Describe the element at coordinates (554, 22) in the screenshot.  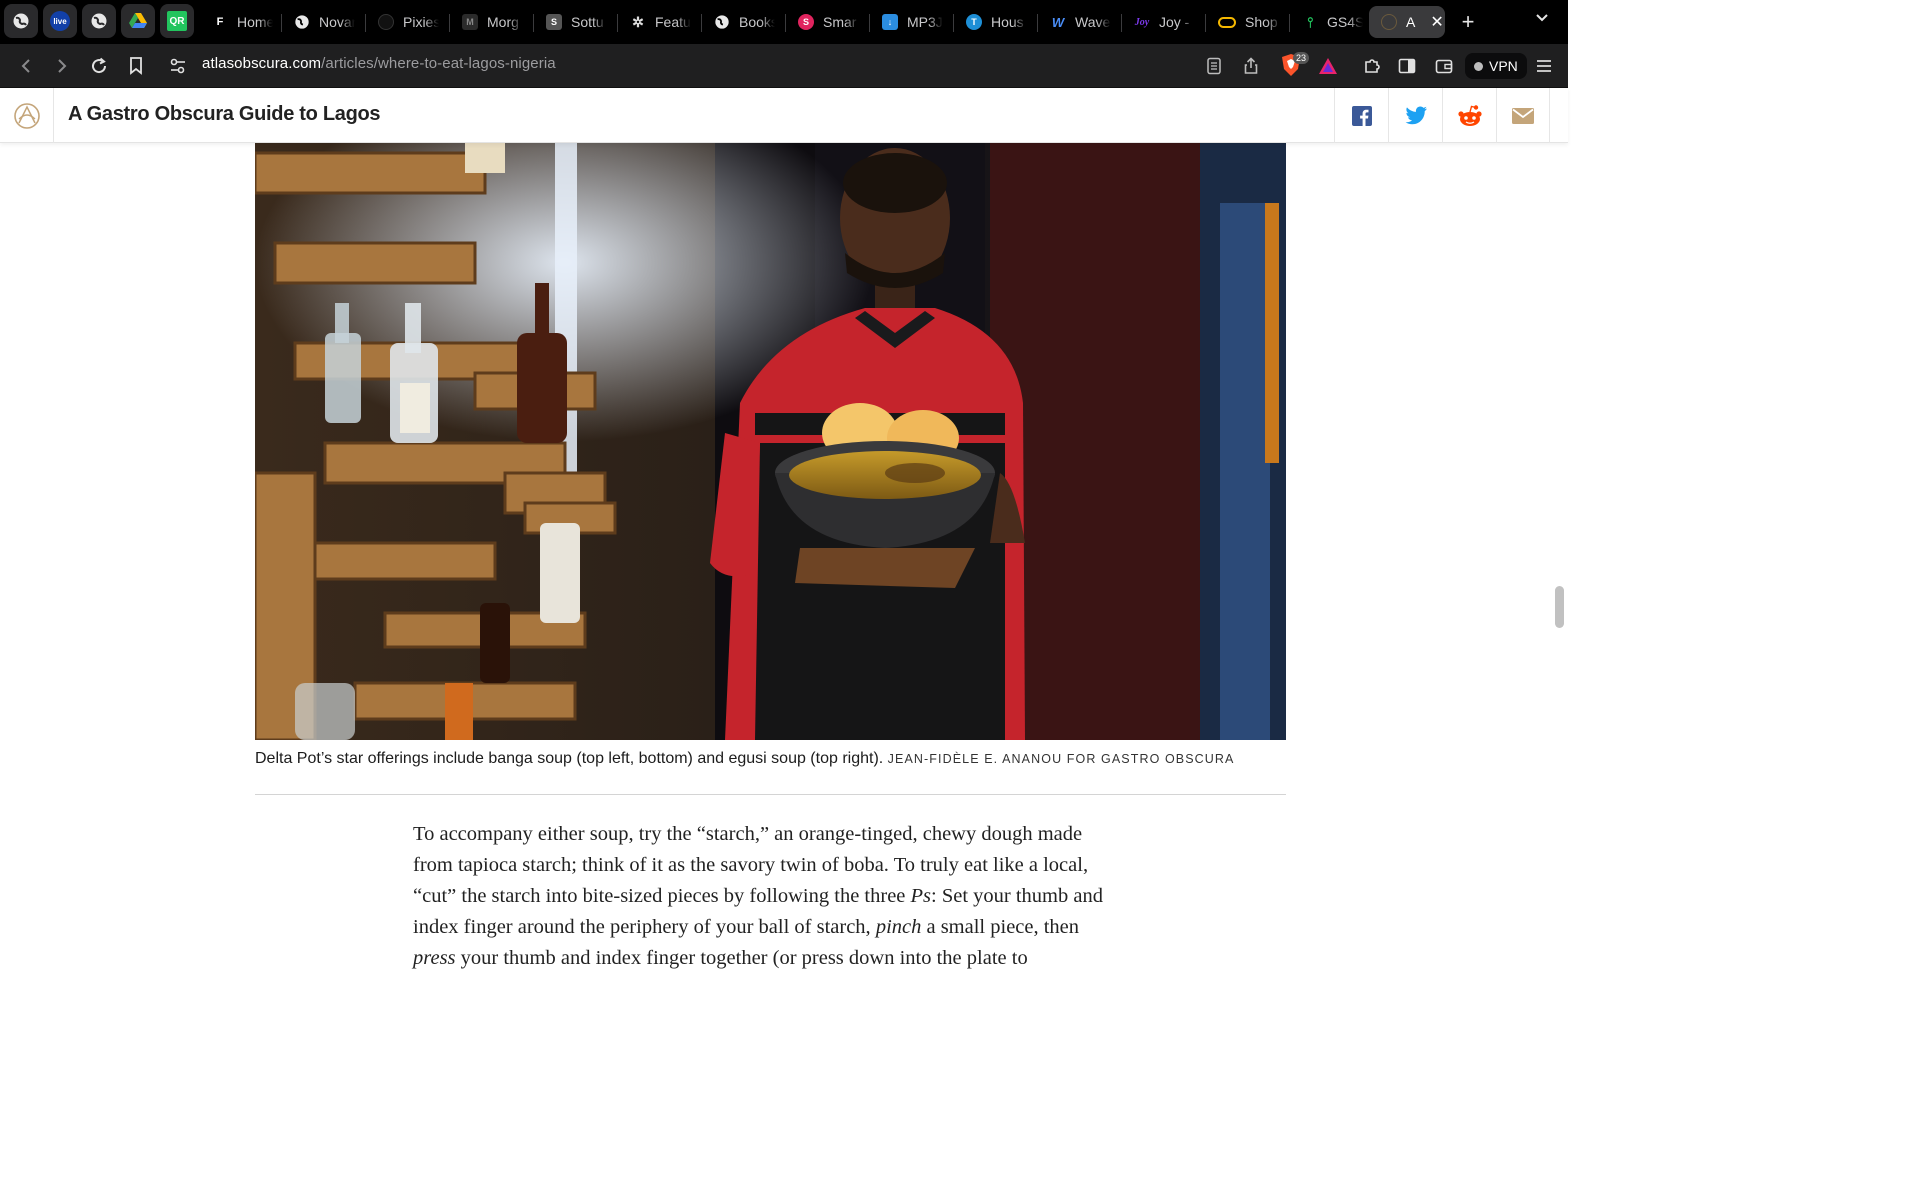
I see `s-logo-icon: S` at that location.